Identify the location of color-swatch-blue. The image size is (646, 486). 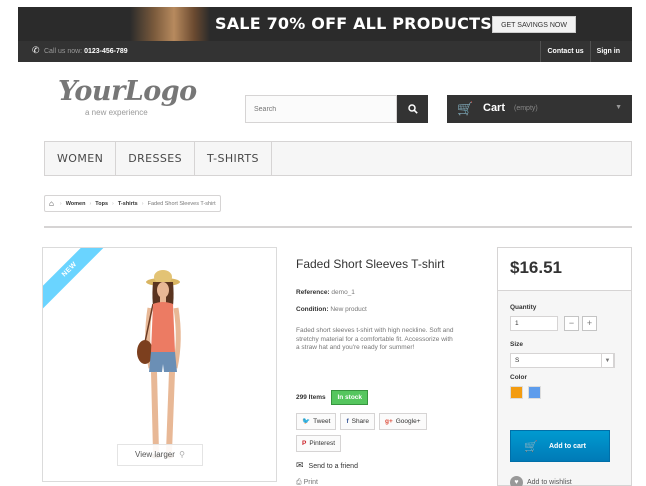
(534, 392).